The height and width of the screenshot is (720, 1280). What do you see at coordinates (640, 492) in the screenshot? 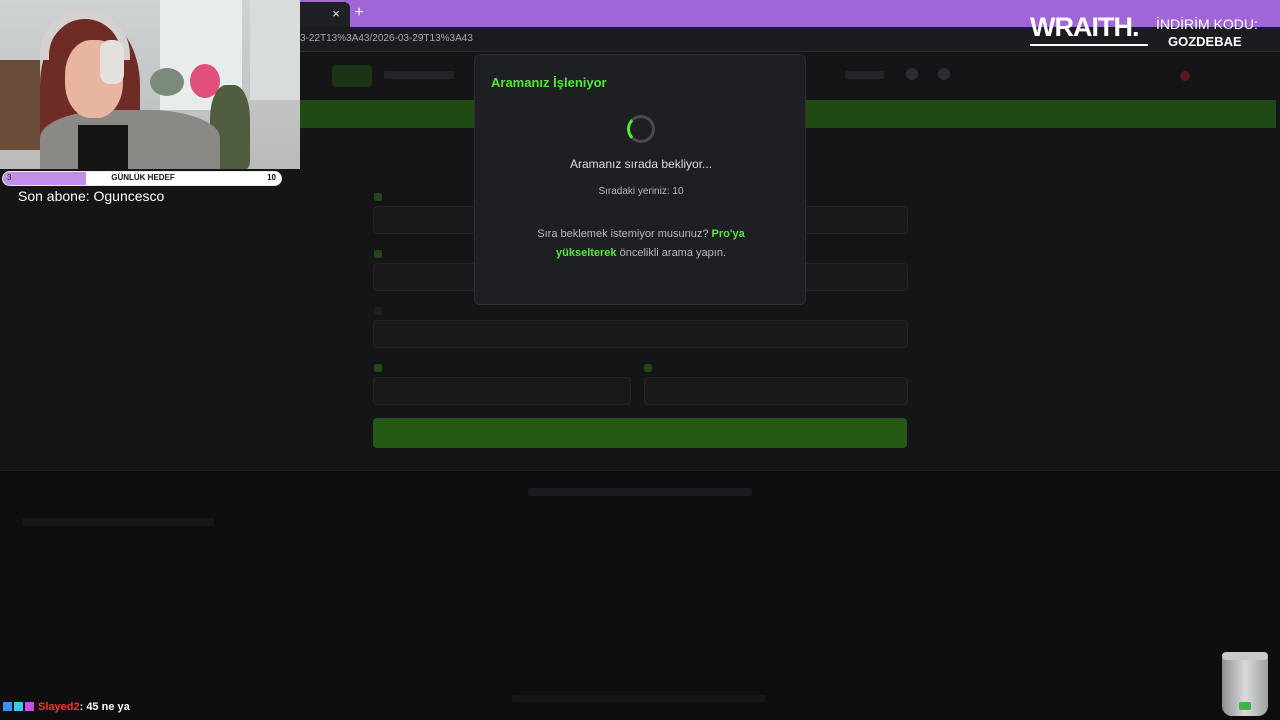
I see `footer-note` at bounding box center [640, 492].